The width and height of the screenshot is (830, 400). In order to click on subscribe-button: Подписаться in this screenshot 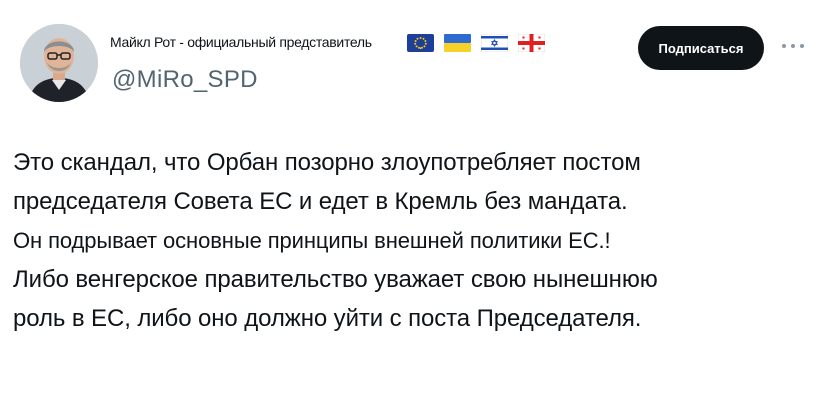, I will do `click(701, 48)`.